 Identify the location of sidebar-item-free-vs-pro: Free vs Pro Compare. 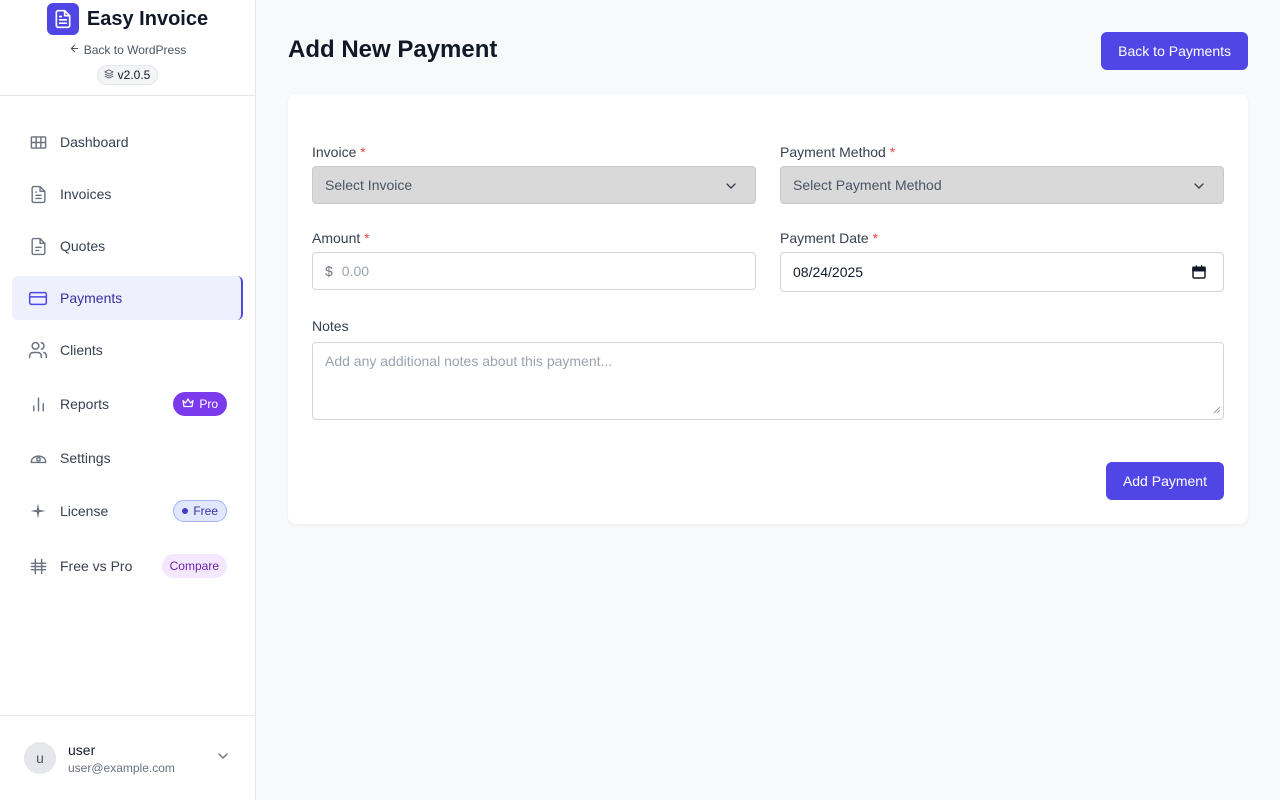
(127, 566).